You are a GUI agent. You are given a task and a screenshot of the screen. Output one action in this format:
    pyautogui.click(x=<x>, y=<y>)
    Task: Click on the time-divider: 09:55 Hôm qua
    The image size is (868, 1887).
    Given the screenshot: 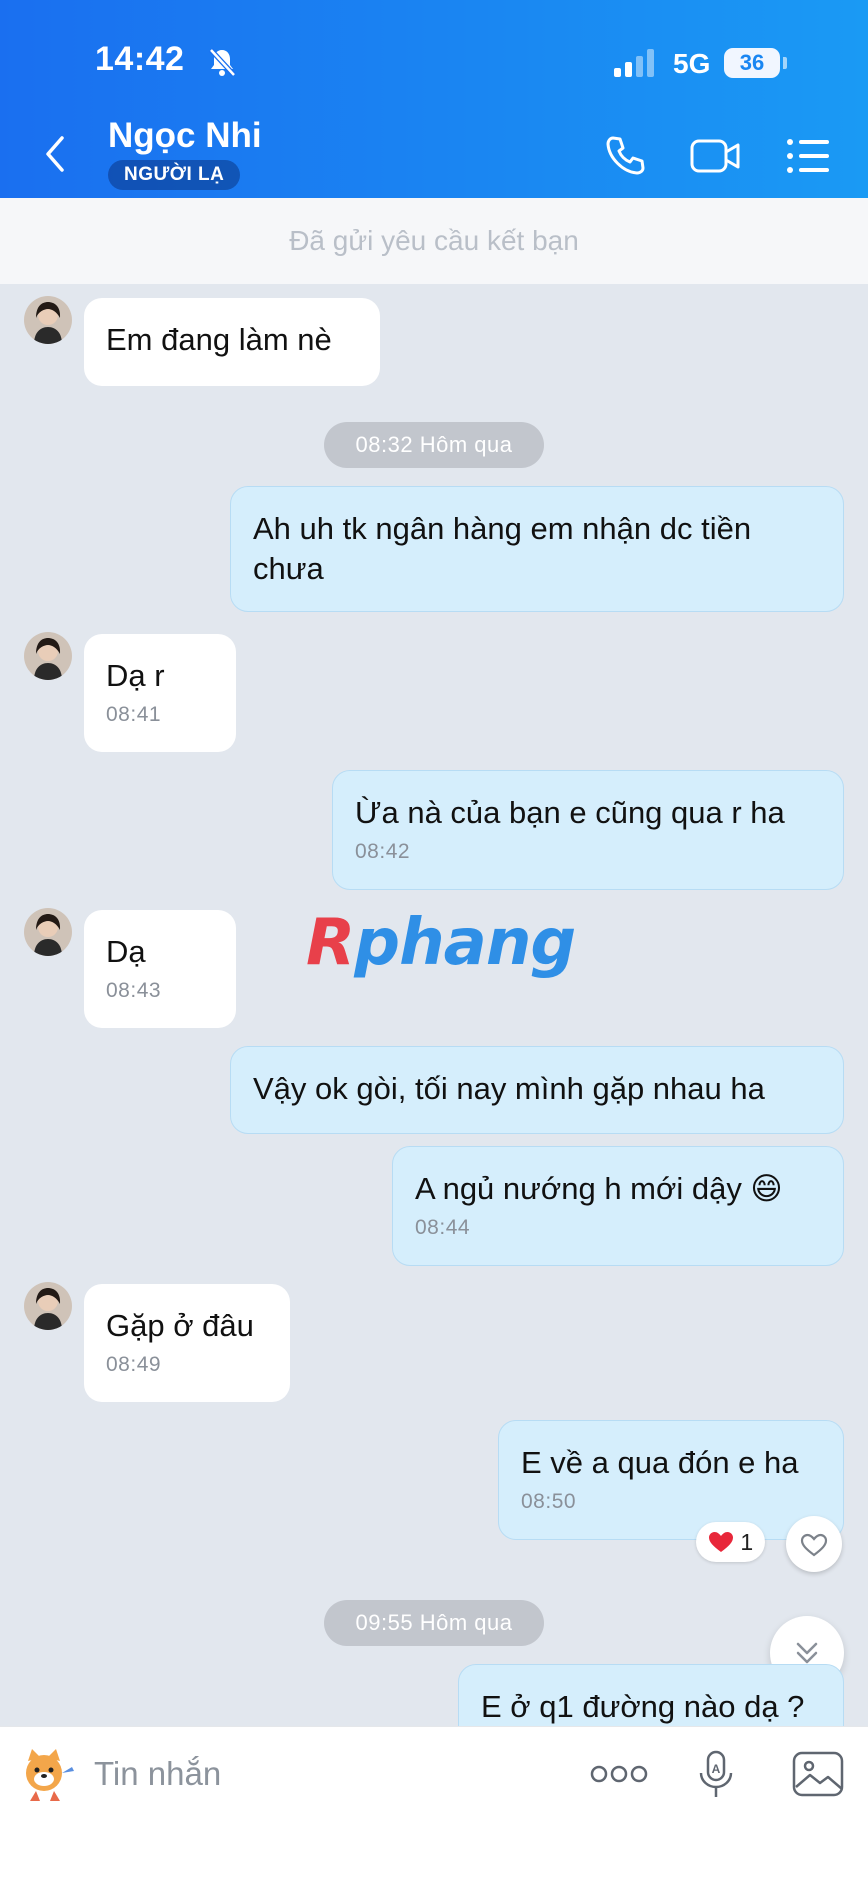 What is the action you would take?
    pyautogui.click(x=434, y=1623)
    